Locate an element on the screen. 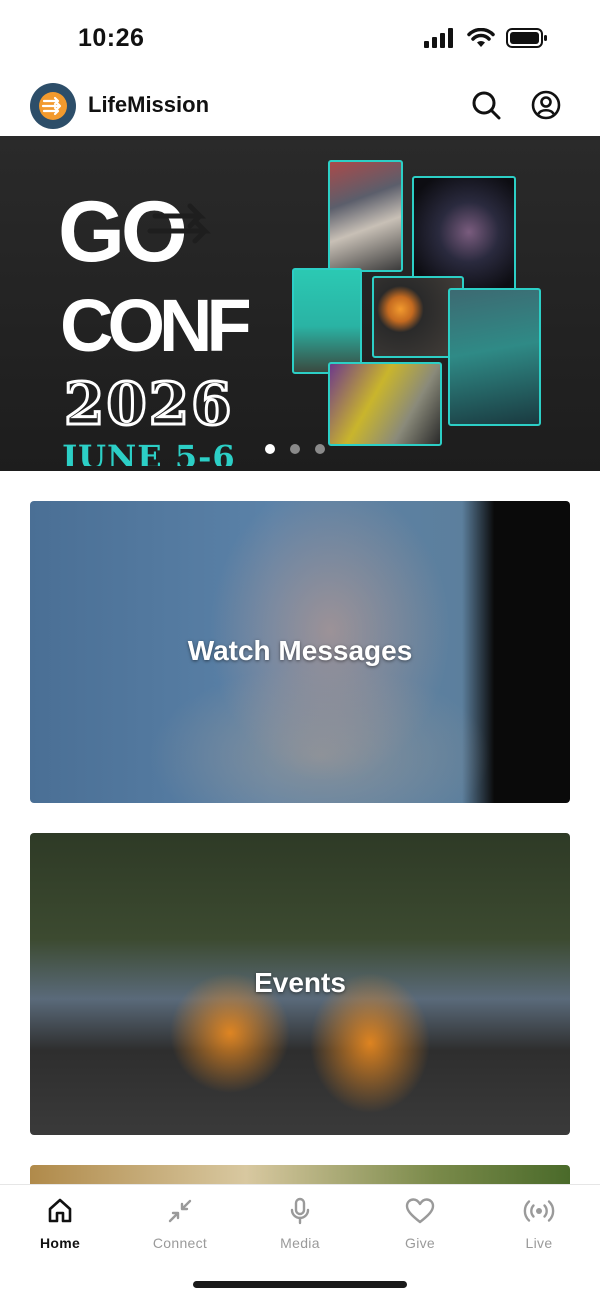 This screenshot has height=1300, width=600. cellular-signal-icon is located at coordinates (440, 40).